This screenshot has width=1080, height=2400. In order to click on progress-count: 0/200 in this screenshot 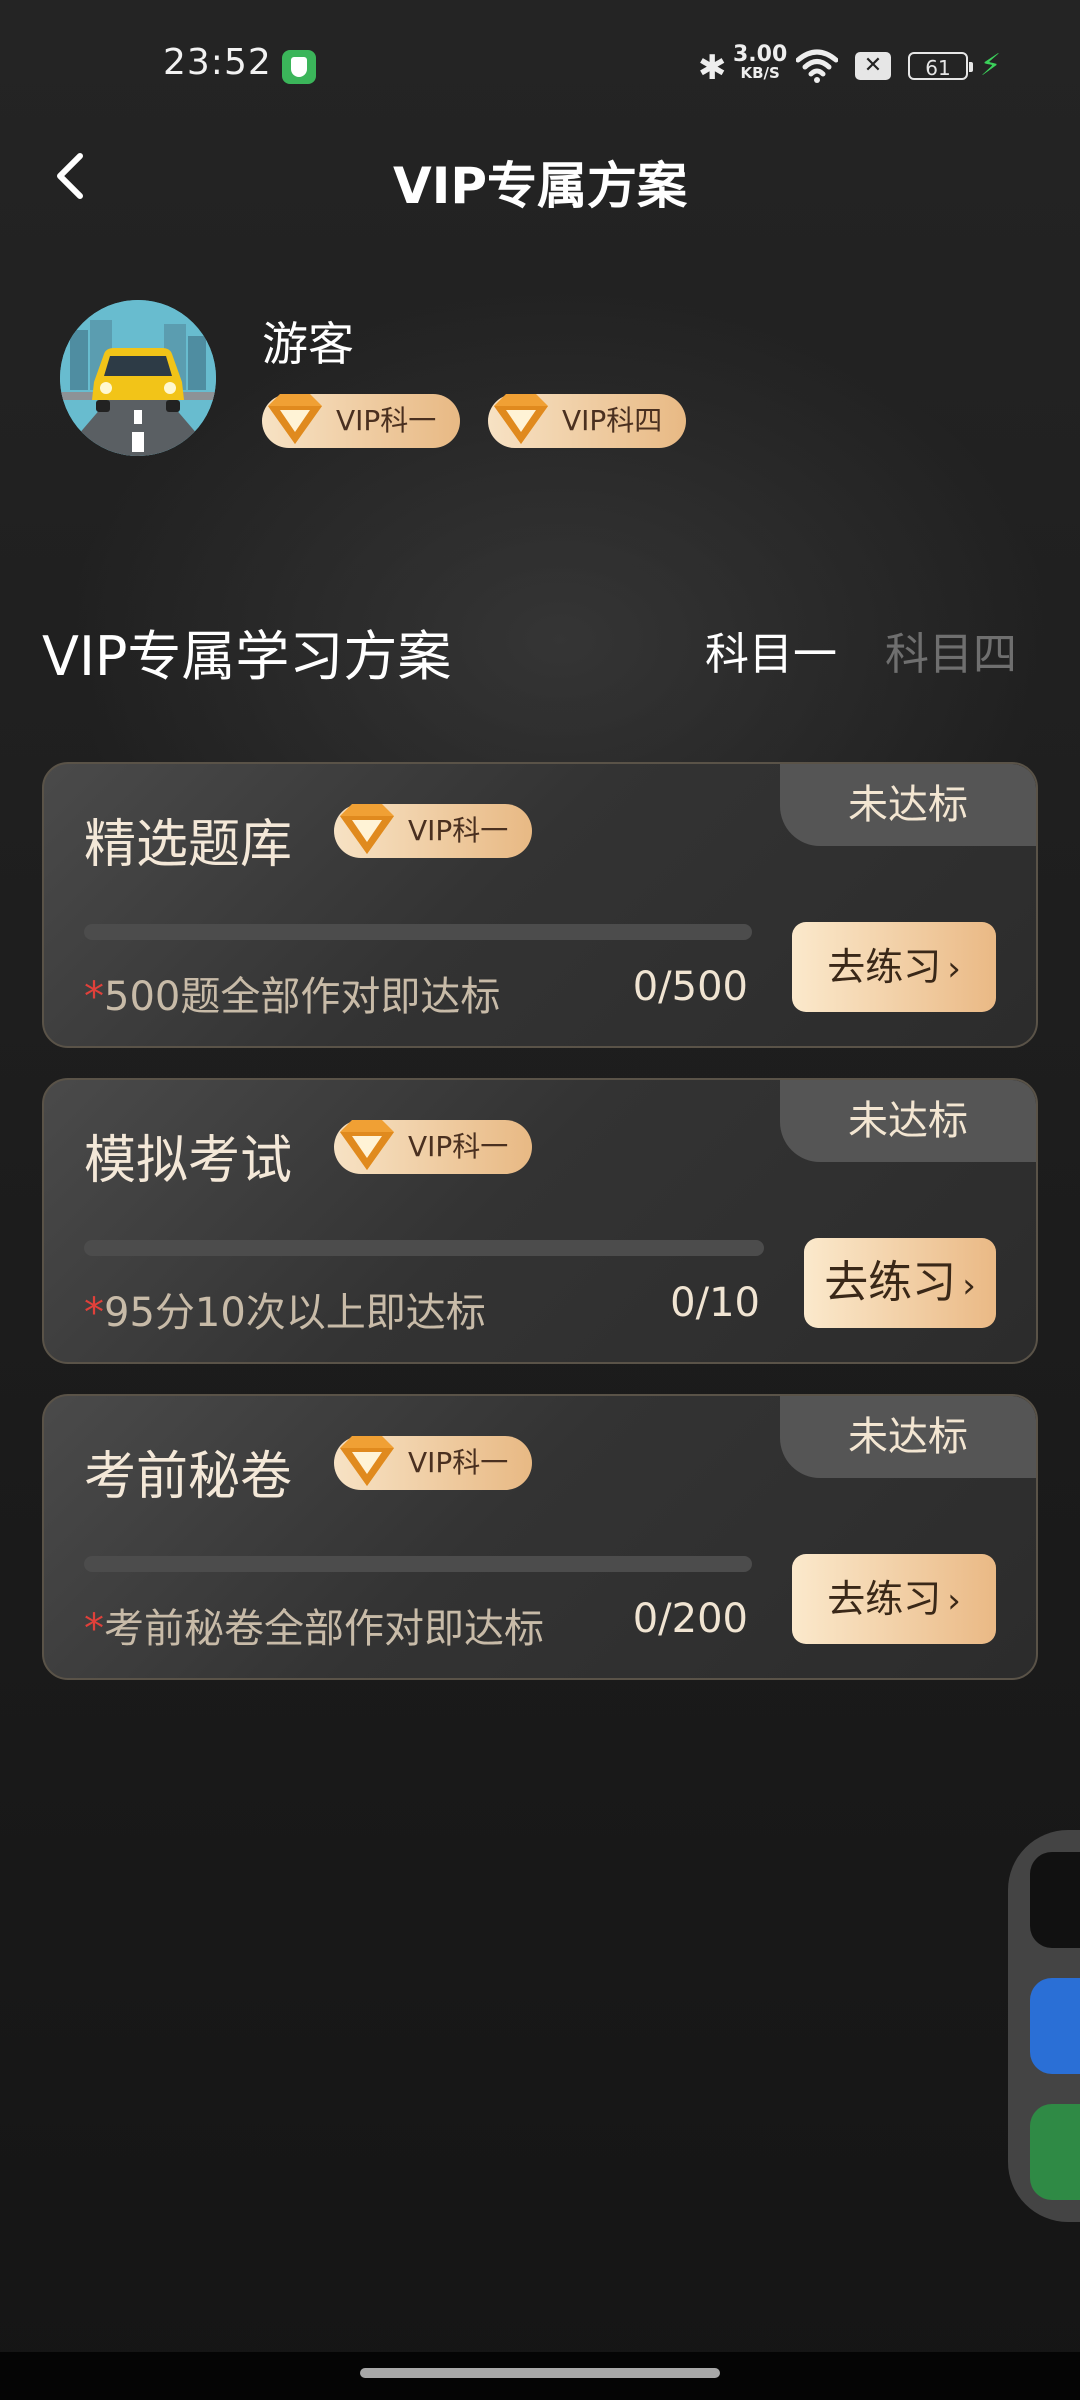, I will do `click(690, 1619)`.